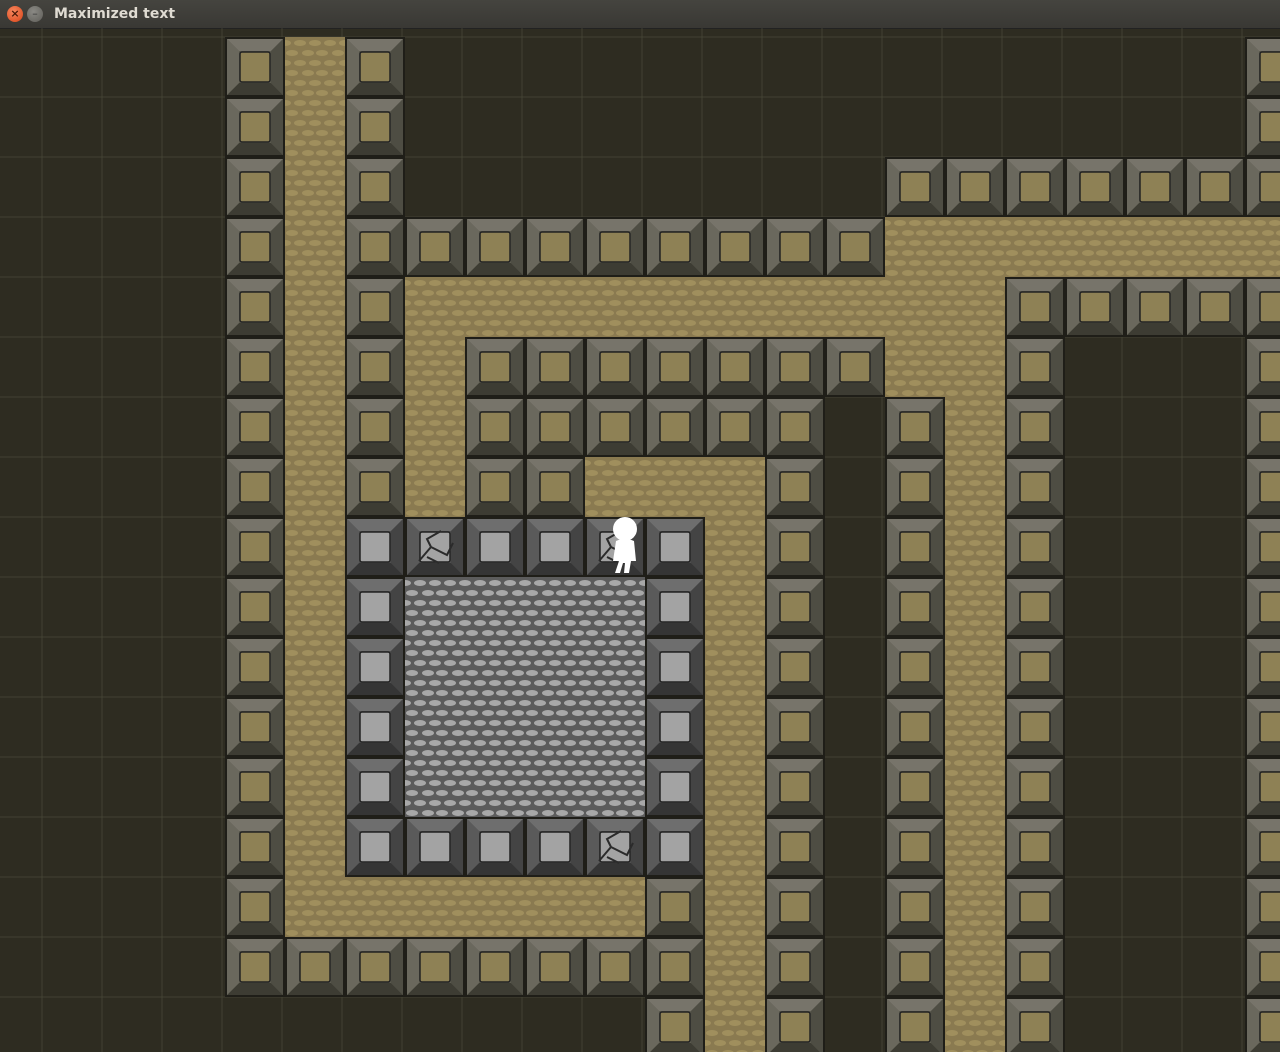  Describe the element at coordinates (35, 14) in the screenshot. I see `minimize-window-button: –` at that location.